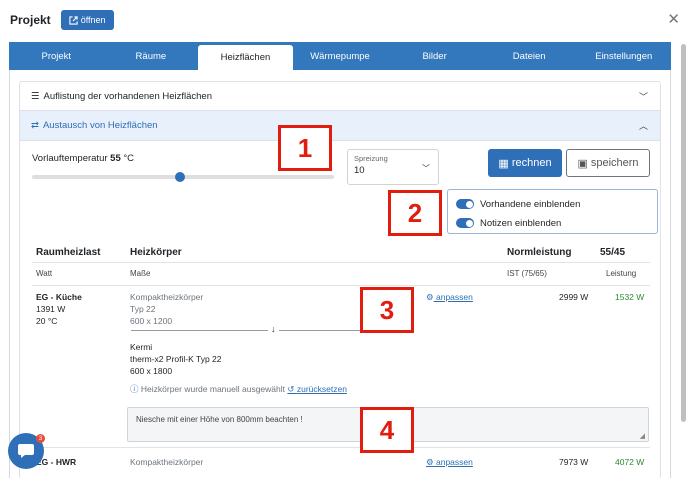  Describe the element at coordinates (359, 170) in the screenshot. I see `spreizung-value: 10` at that location.